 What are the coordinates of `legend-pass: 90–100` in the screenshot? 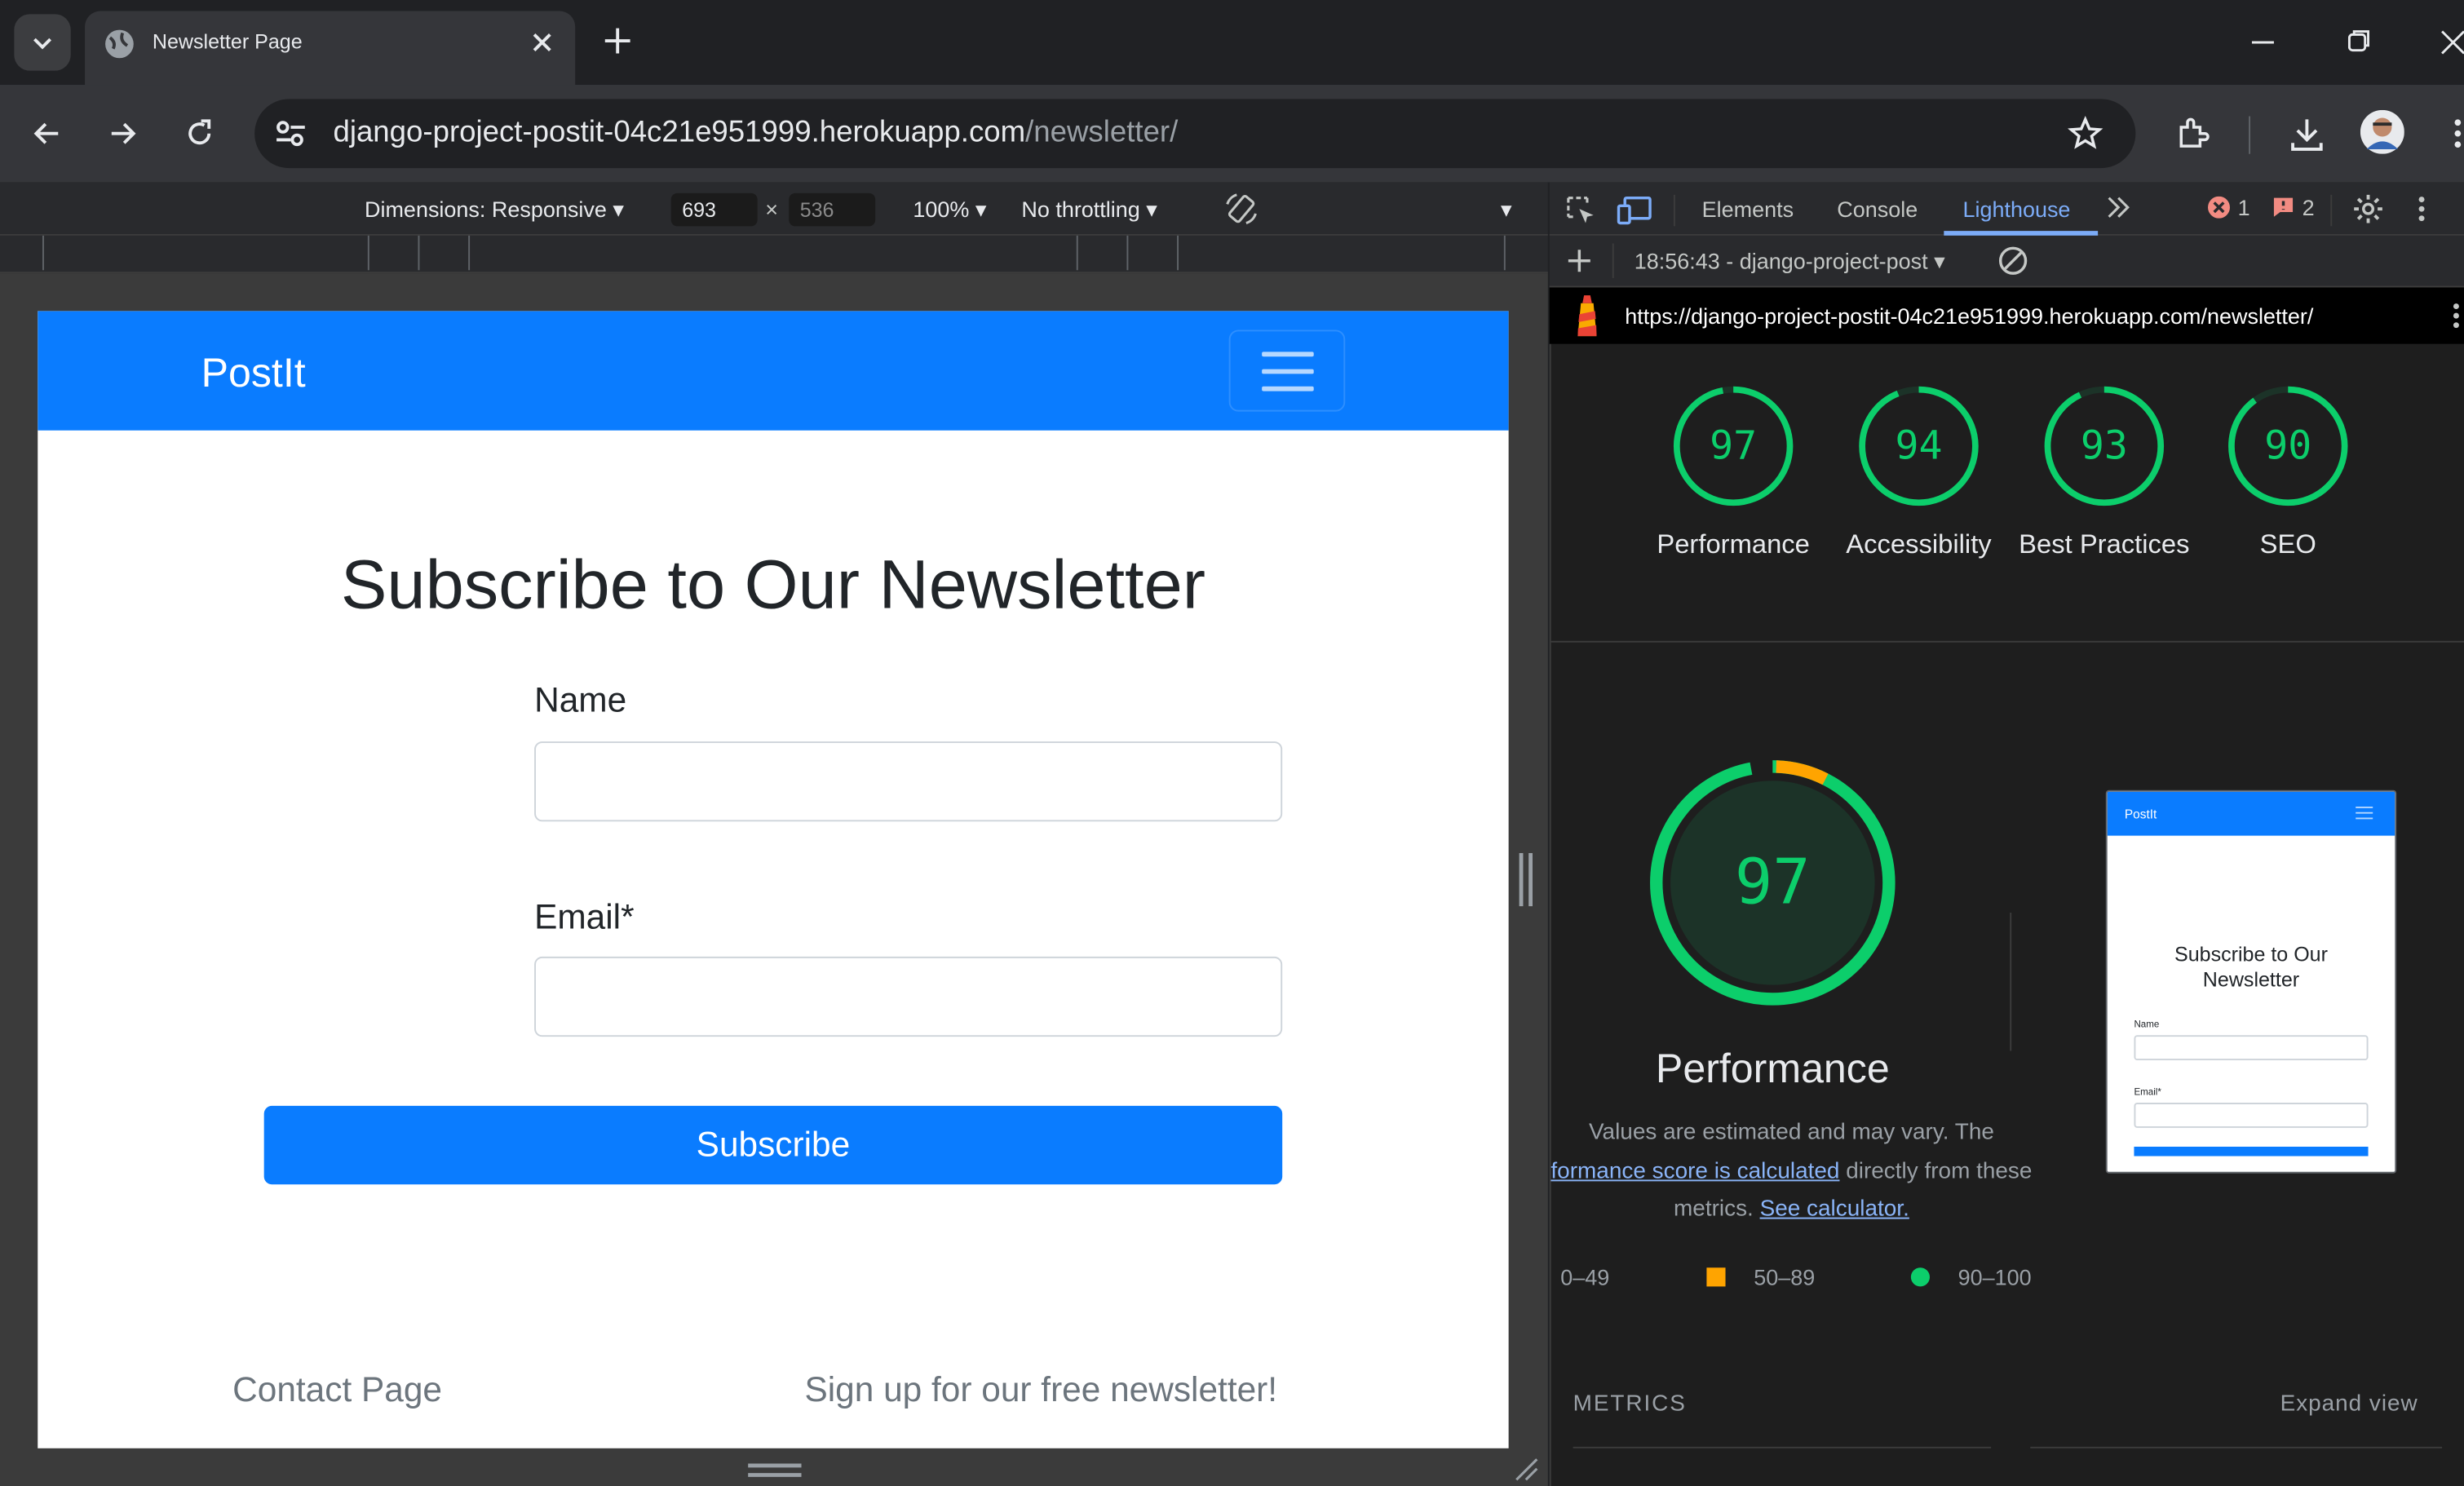 It's located at (1971, 1277).